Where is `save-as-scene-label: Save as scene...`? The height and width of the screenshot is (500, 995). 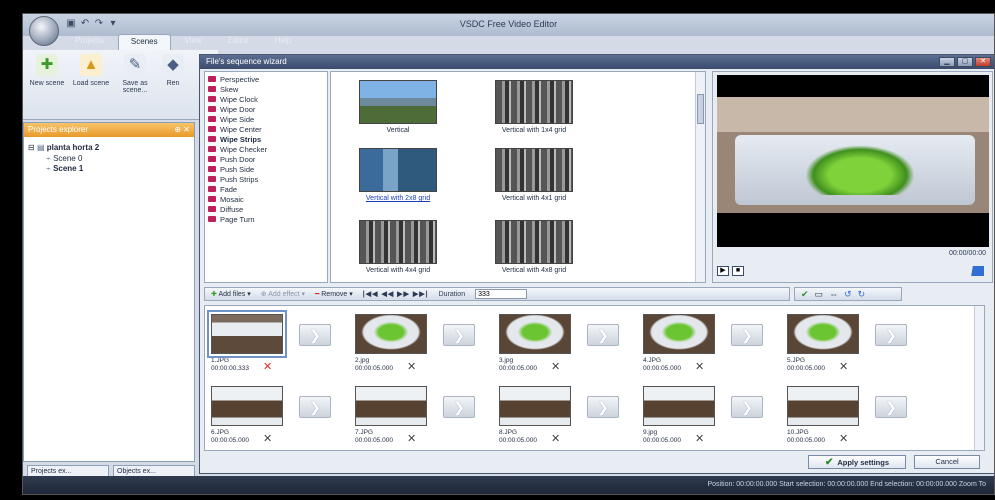
save-as-scene-label: Save as scene... is located at coordinates (135, 87).